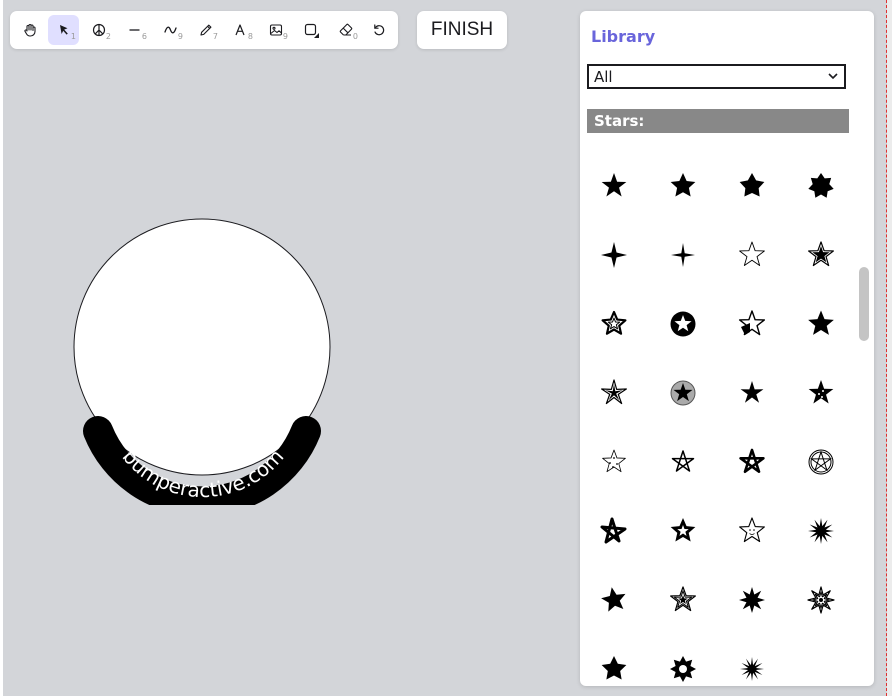 The width and height of the screenshot is (892, 696). I want to click on design-canvas: bumperactive.com, so click(205, 355).